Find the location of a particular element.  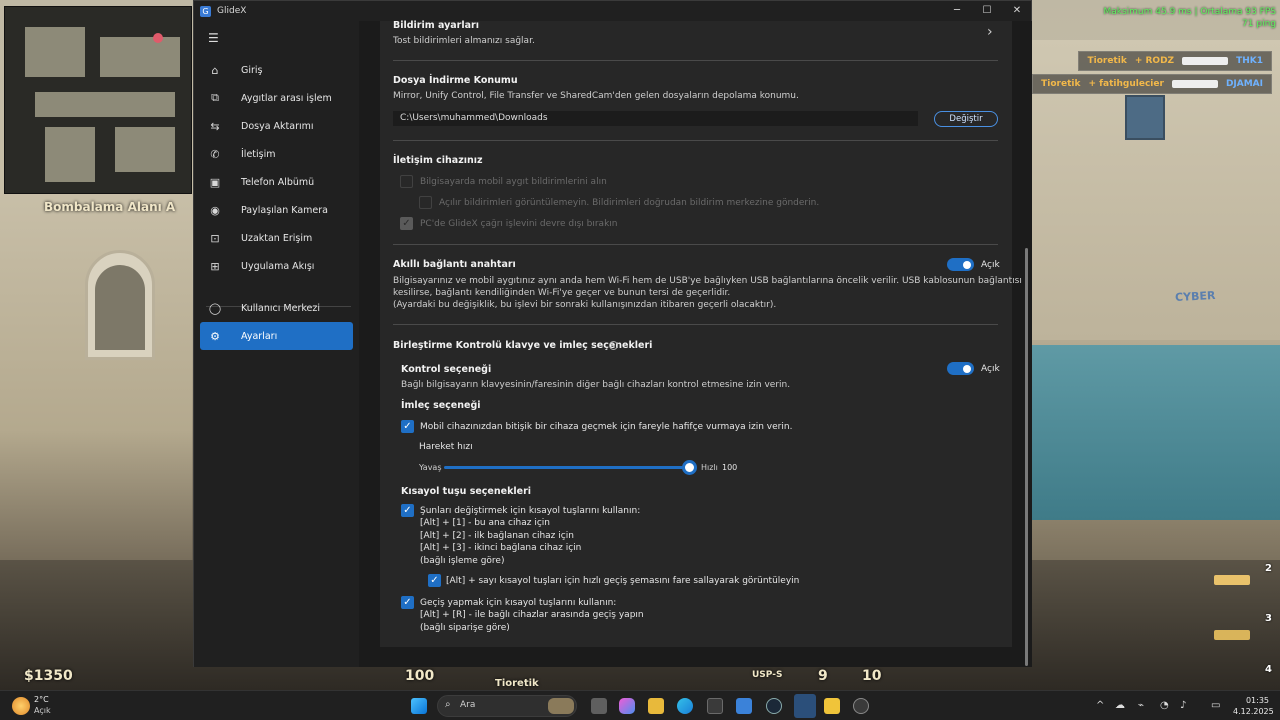

shortcut-line: (bağlı siparişe göre) is located at coordinates (465, 628).